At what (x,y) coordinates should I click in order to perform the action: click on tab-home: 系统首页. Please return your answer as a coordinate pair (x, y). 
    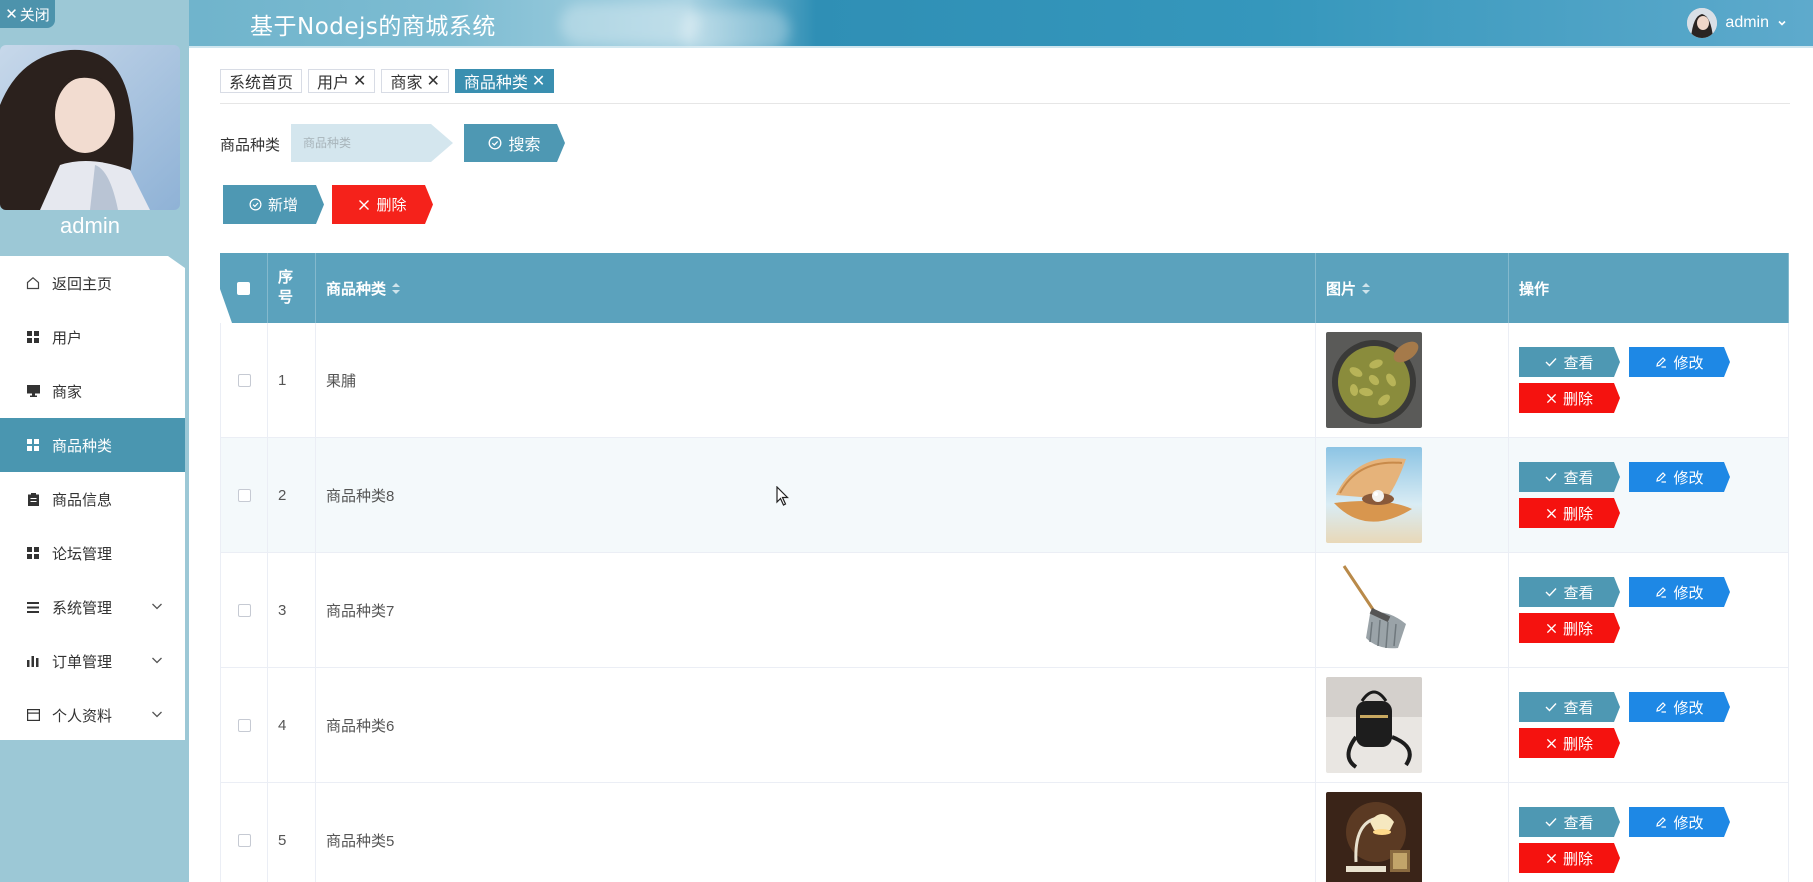
    Looking at the image, I should click on (261, 81).